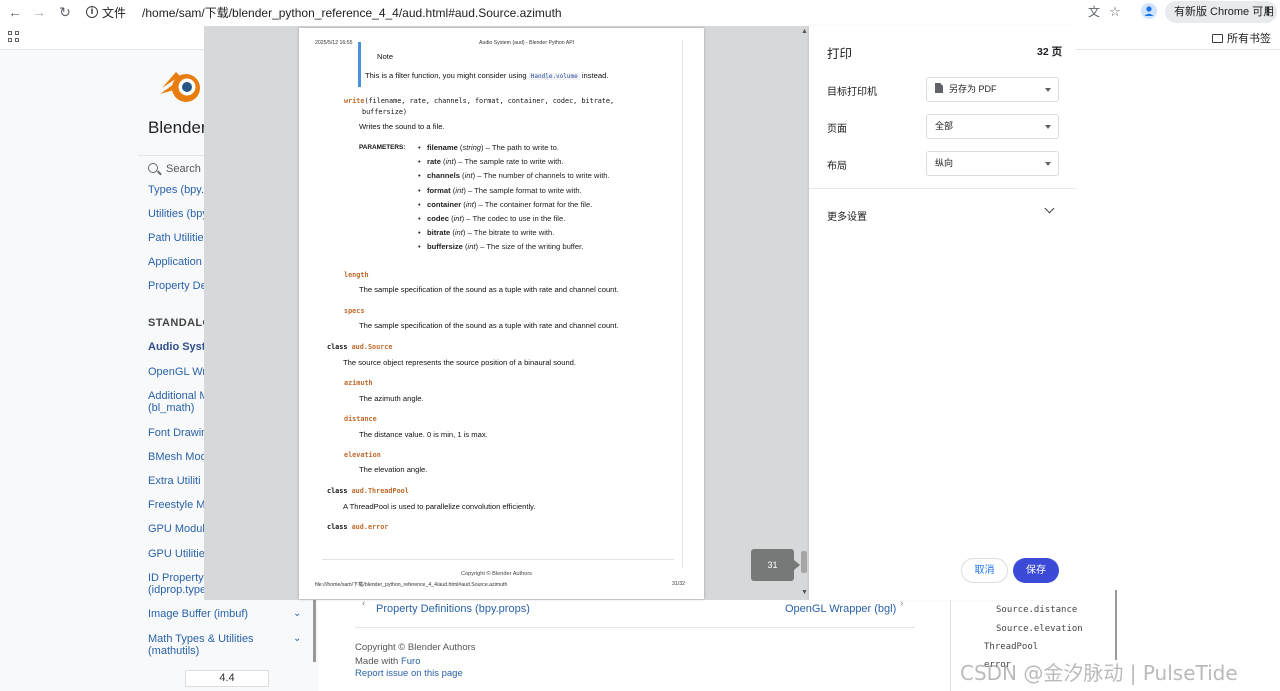  What do you see at coordinates (183, 169) in the screenshot?
I see `search-placeholder: Search` at bounding box center [183, 169].